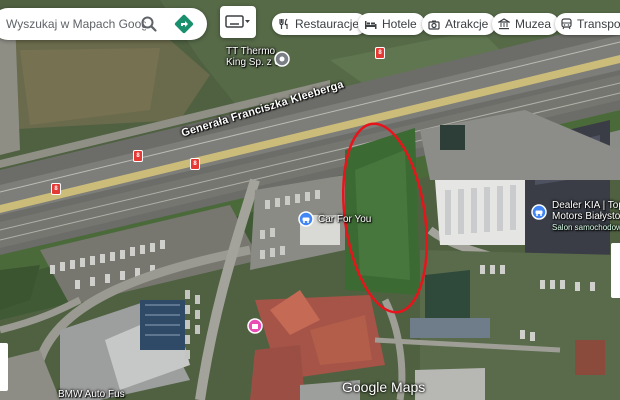 This screenshot has width=620, height=400. Describe the element at coordinates (586, 227) in the screenshot. I see `place-category: Salon samochodowy` at that location.